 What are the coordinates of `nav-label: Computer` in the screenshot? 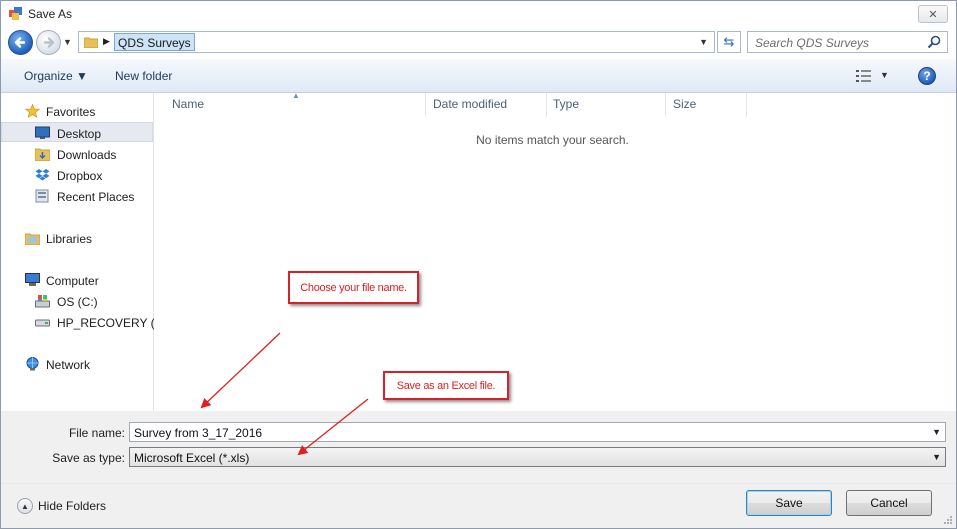 It's located at (72, 281).